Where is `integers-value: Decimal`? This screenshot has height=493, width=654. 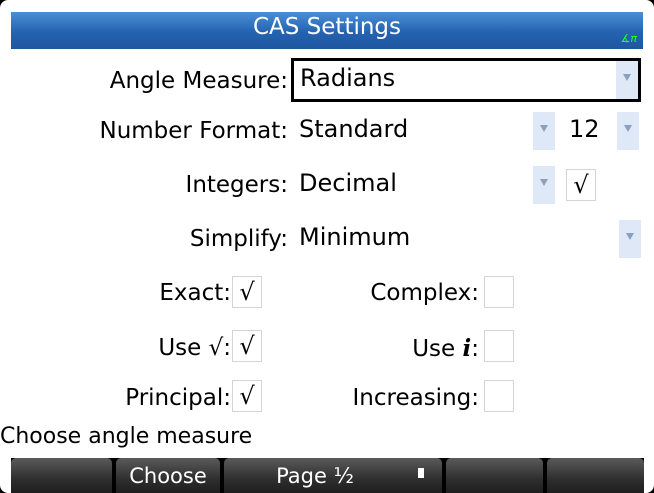 integers-value: Decimal is located at coordinates (348, 183).